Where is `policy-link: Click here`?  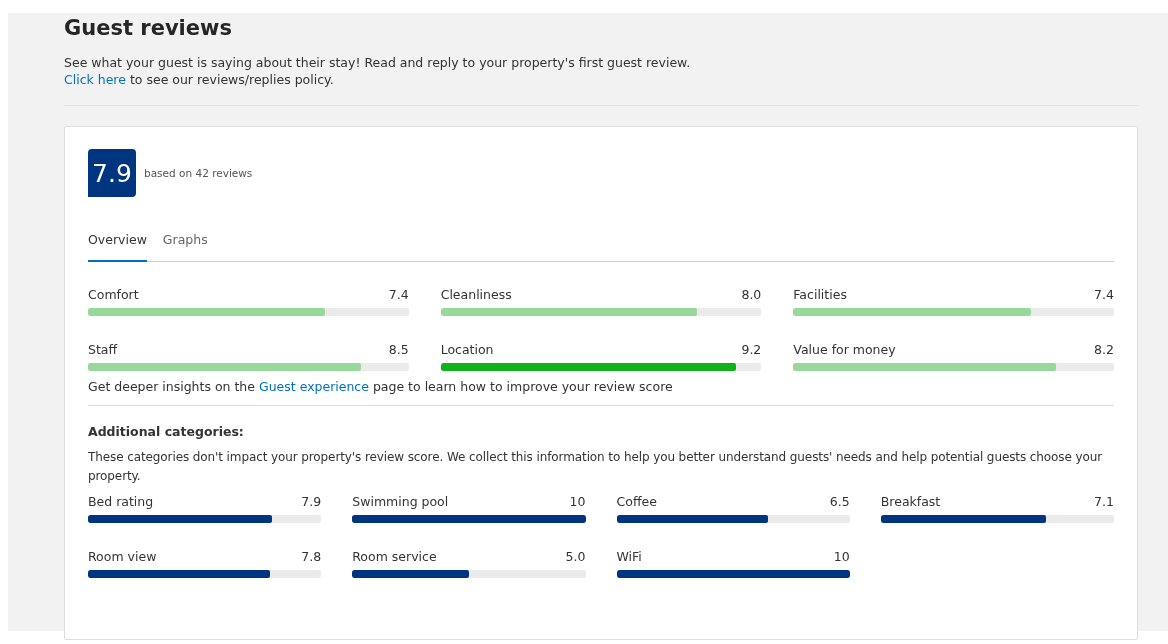
policy-link: Click here is located at coordinates (95, 79).